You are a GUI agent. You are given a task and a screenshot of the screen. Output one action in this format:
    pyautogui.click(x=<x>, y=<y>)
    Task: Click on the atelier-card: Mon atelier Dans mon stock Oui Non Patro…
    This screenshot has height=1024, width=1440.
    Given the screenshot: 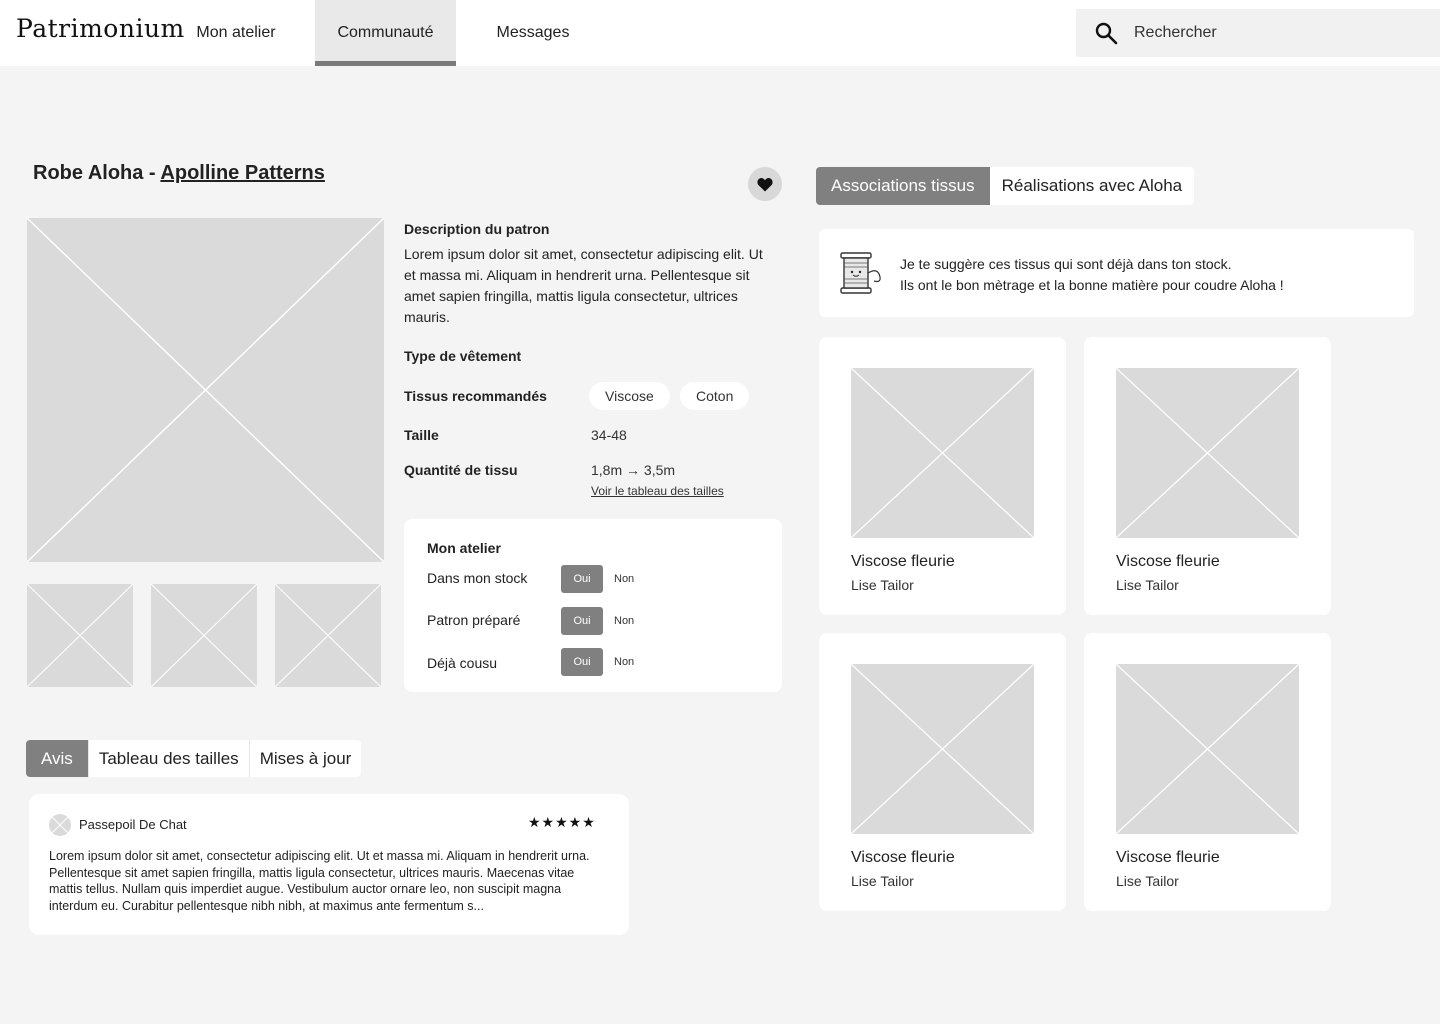 What is the action you would take?
    pyautogui.click(x=593, y=605)
    